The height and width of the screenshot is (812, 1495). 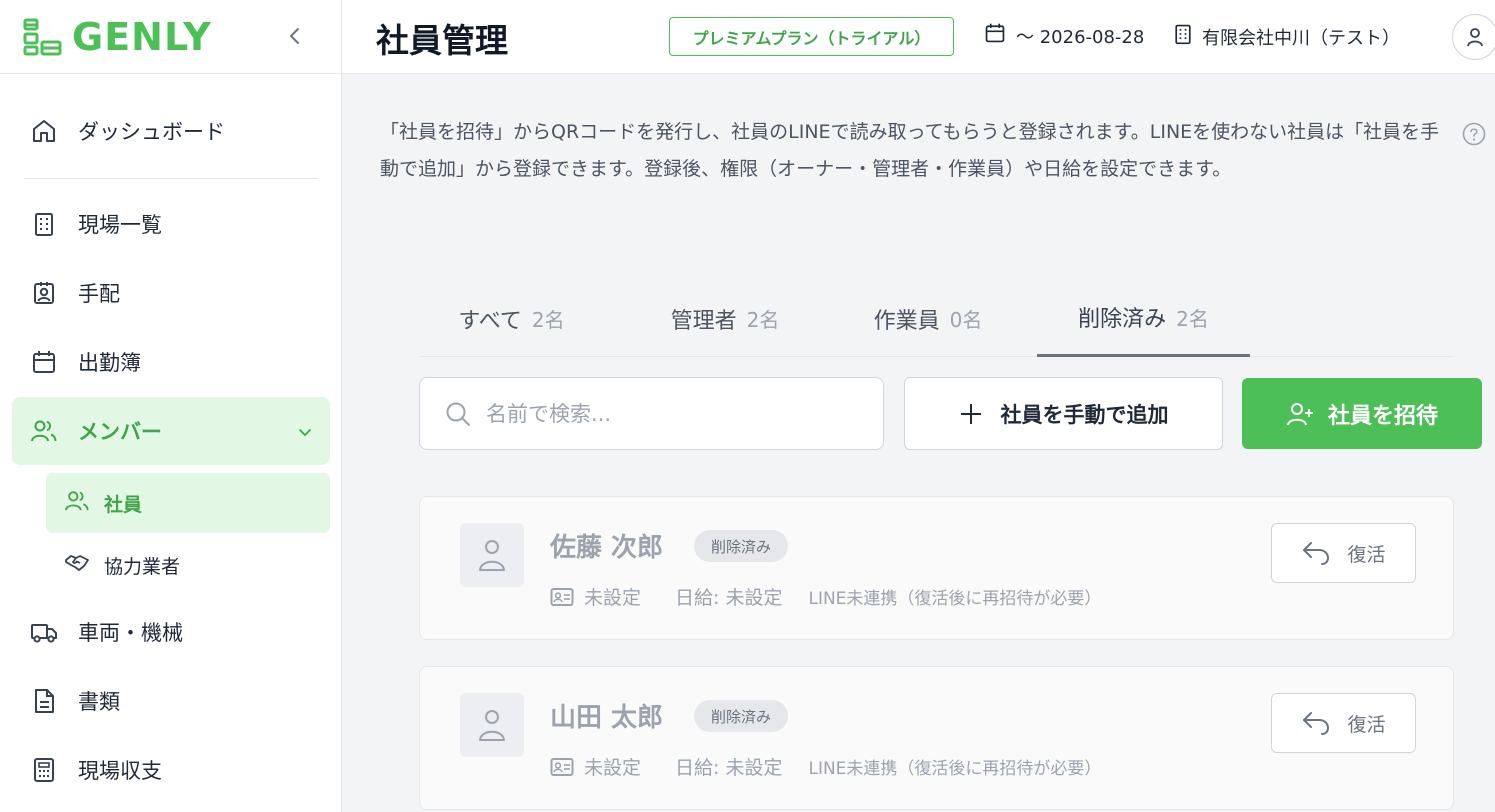 I want to click on chevron-left-icon, so click(x=294, y=36).